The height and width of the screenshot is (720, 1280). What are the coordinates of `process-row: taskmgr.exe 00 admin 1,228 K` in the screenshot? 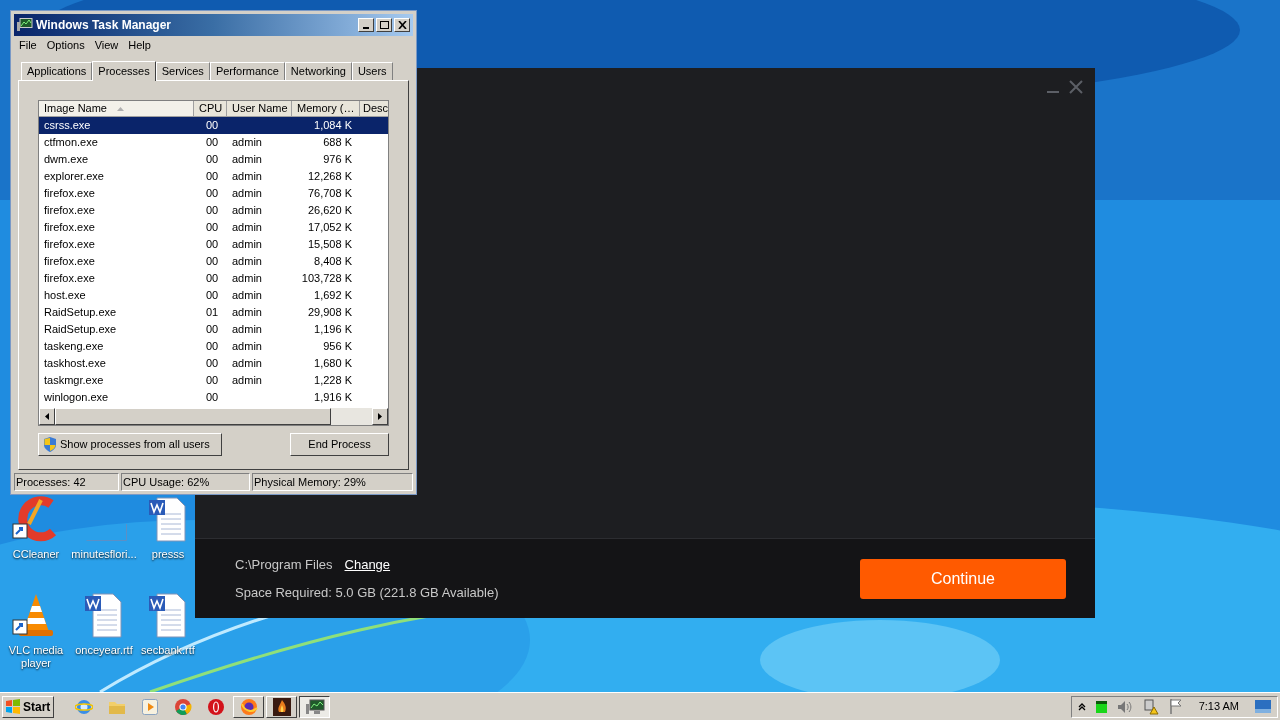 It's located at (213, 380).